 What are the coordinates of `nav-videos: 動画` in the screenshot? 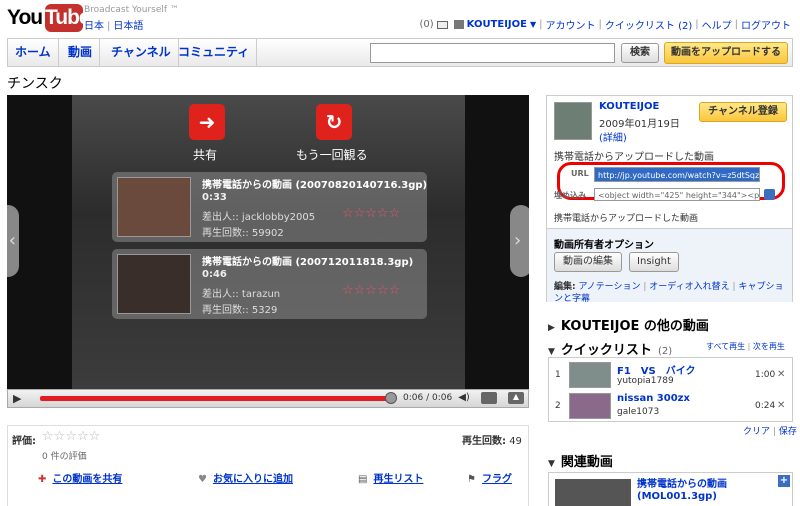 It's located at (81, 52).